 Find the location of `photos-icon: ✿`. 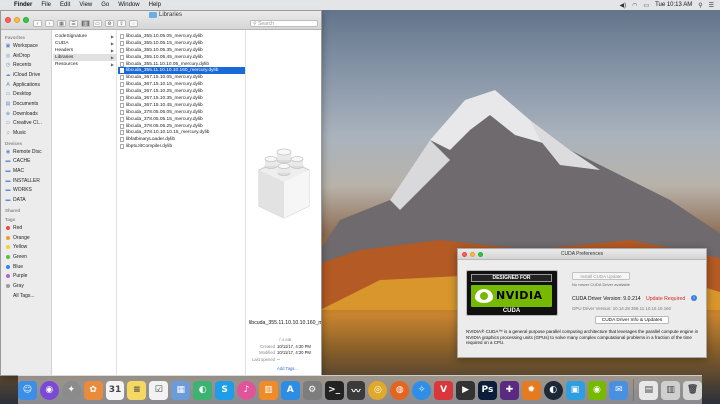

photos-icon: ✿ is located at coordinates (93, 390).